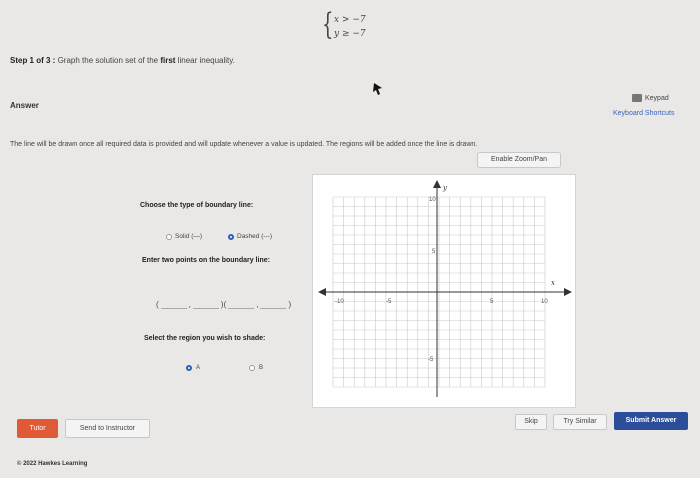 The image size is (700, 478). What do you see at coordinates (33, 60) in the screenshot?
I see `step-prefix: Step 1 of 3 :` at bounding box center [33, 60].